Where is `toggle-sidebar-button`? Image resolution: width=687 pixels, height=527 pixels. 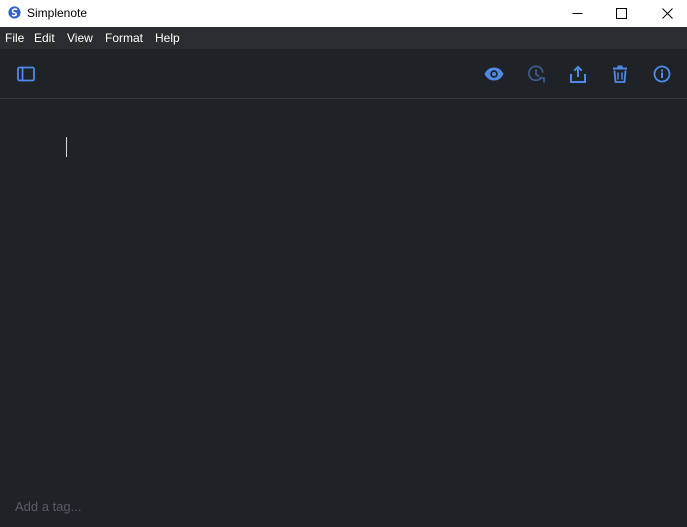
toggle-sidebar-button is located at coordinates (26, 74).